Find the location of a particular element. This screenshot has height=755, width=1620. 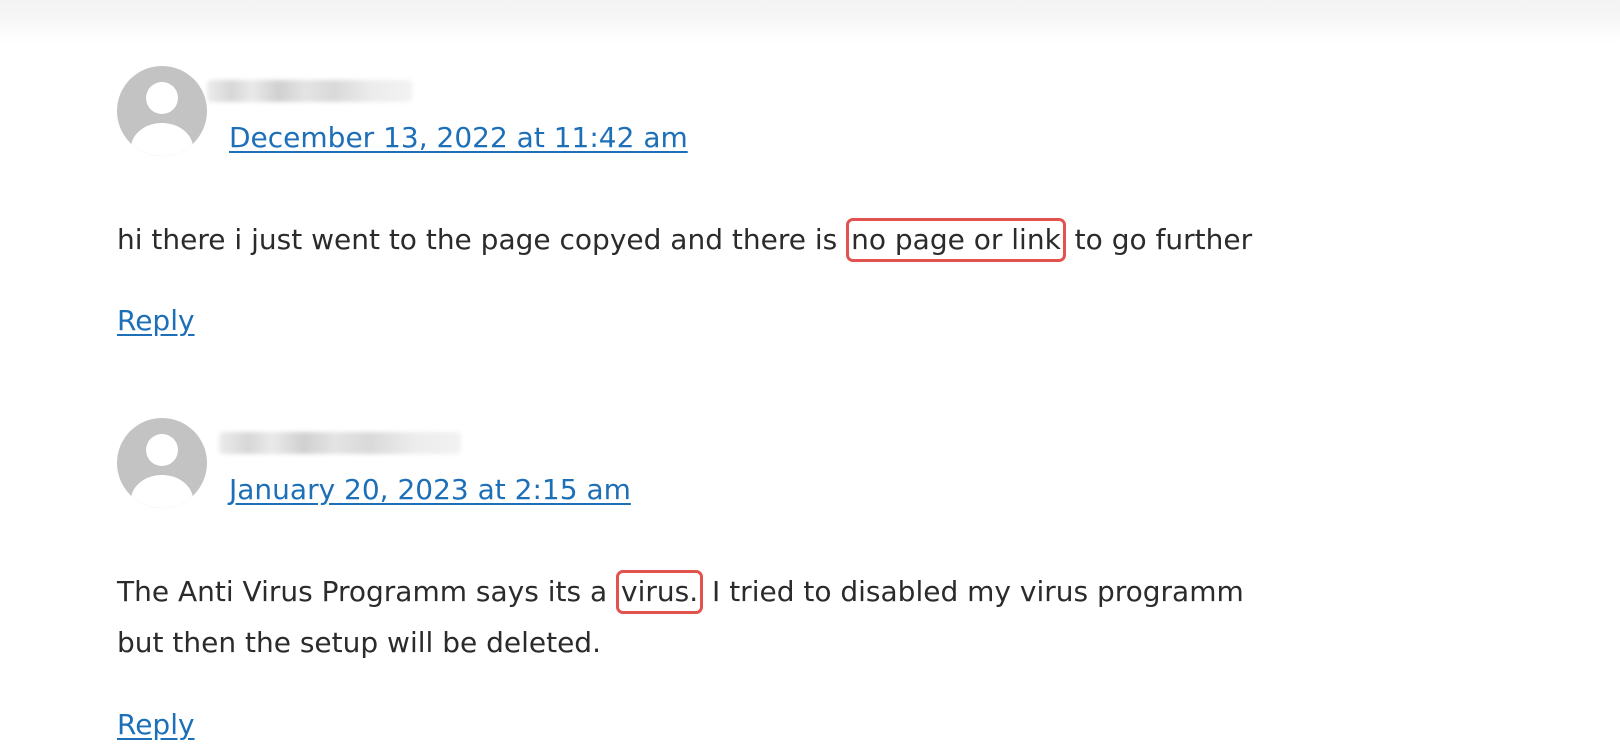

comment-text-after: to go further is located at coordinates (1159, 239).